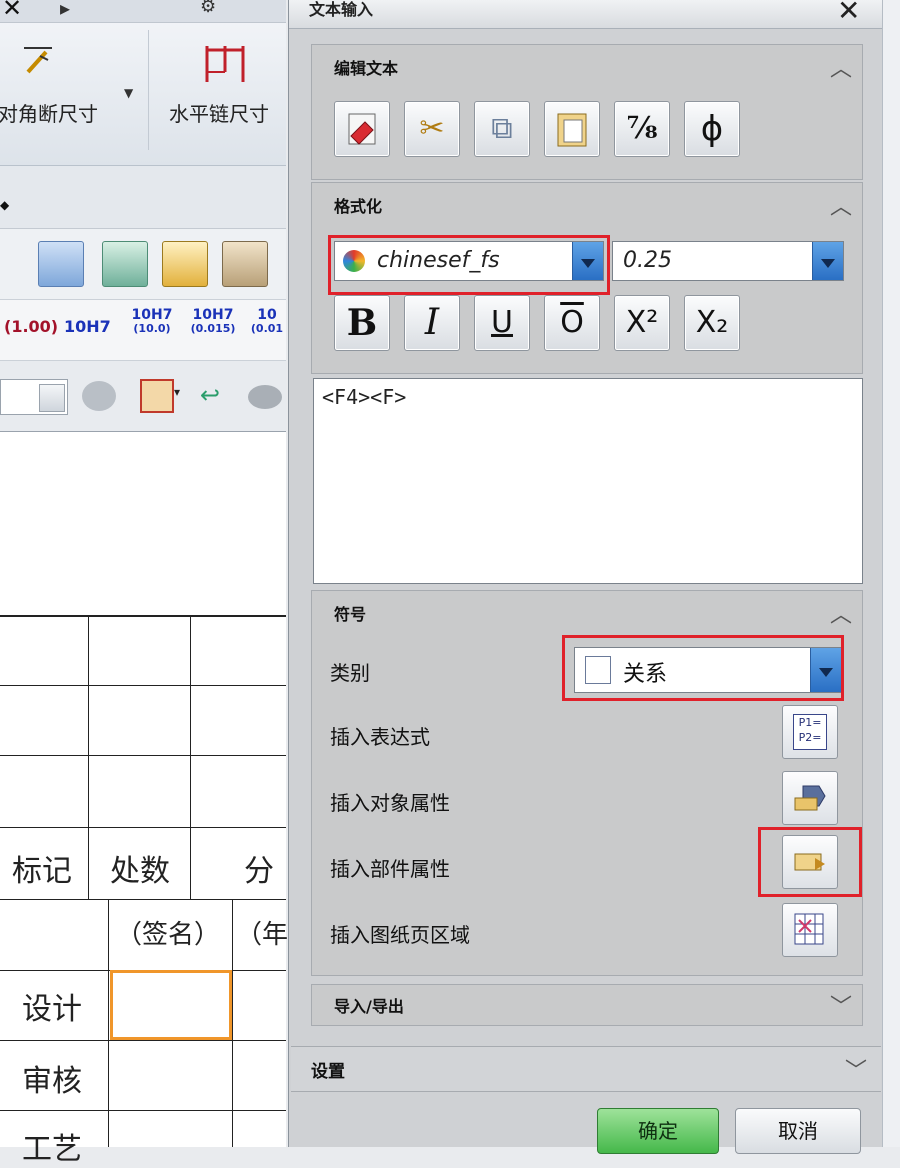 This screenshot has width=900, height=1168. What do you see at coordinates (171, 1005) in the screenshot?
I see `selected-cell` at bounding box center [171, 1005].